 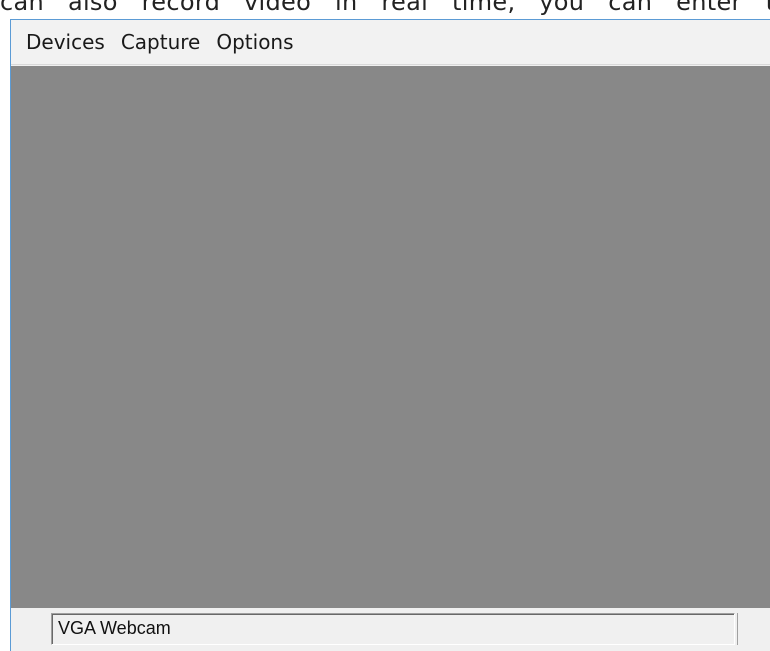 I want to click on menu-bar: Devices Capture Options, so click(x=390, y=42).